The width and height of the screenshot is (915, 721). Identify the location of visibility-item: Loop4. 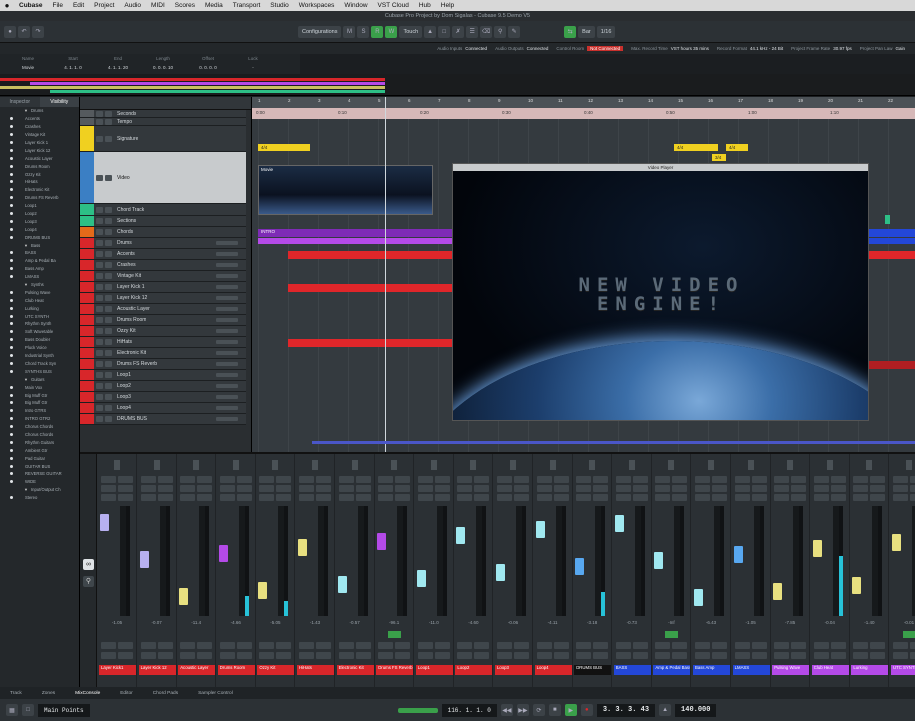
(39, 229).